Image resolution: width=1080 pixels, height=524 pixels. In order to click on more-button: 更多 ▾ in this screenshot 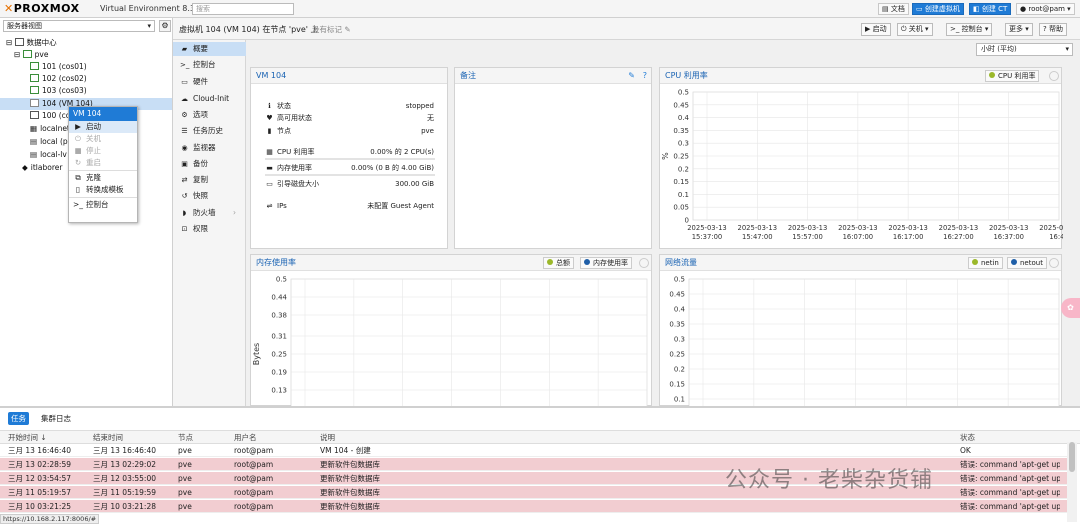, I will do `click(1019, 29)`.